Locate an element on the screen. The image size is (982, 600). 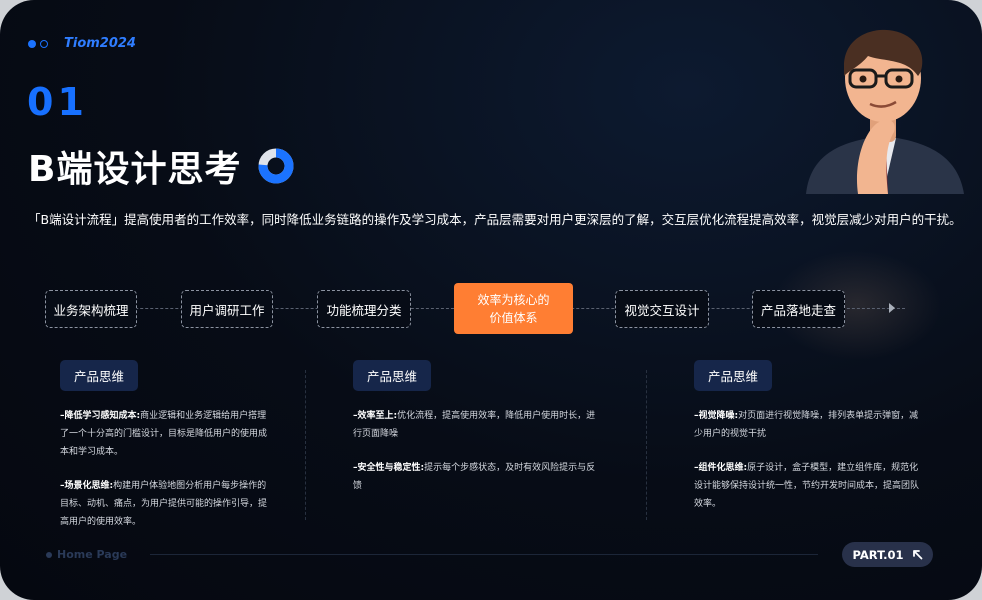
footer-divider is located at coordinates (484, 554).